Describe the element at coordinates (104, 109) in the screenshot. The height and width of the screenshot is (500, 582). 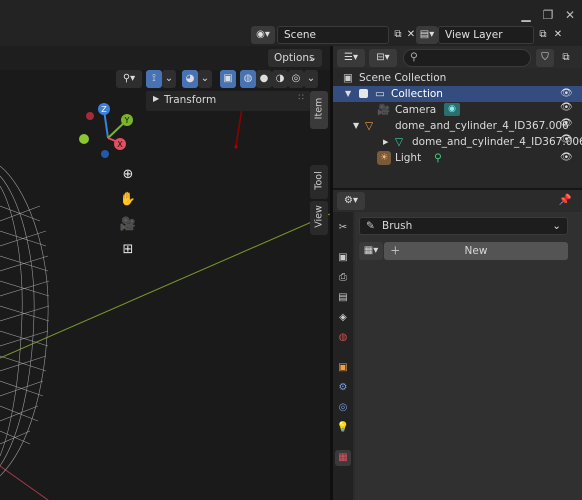
I see `gizmo-z-label: Z` at that location.